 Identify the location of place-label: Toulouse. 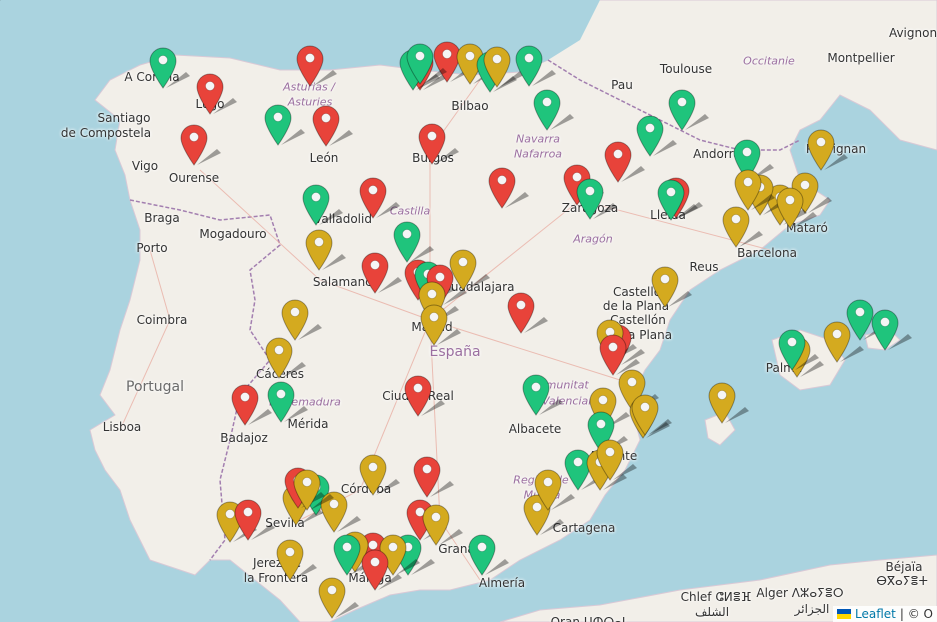
(686, 69).